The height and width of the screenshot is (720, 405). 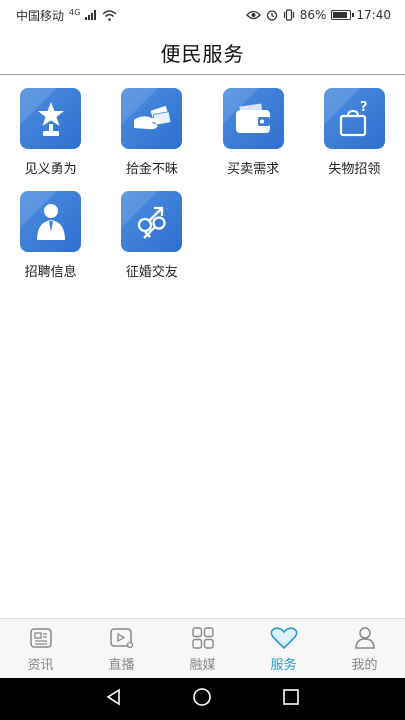 I want to click on page-title: 便民服务, so click(x=202, y=53).